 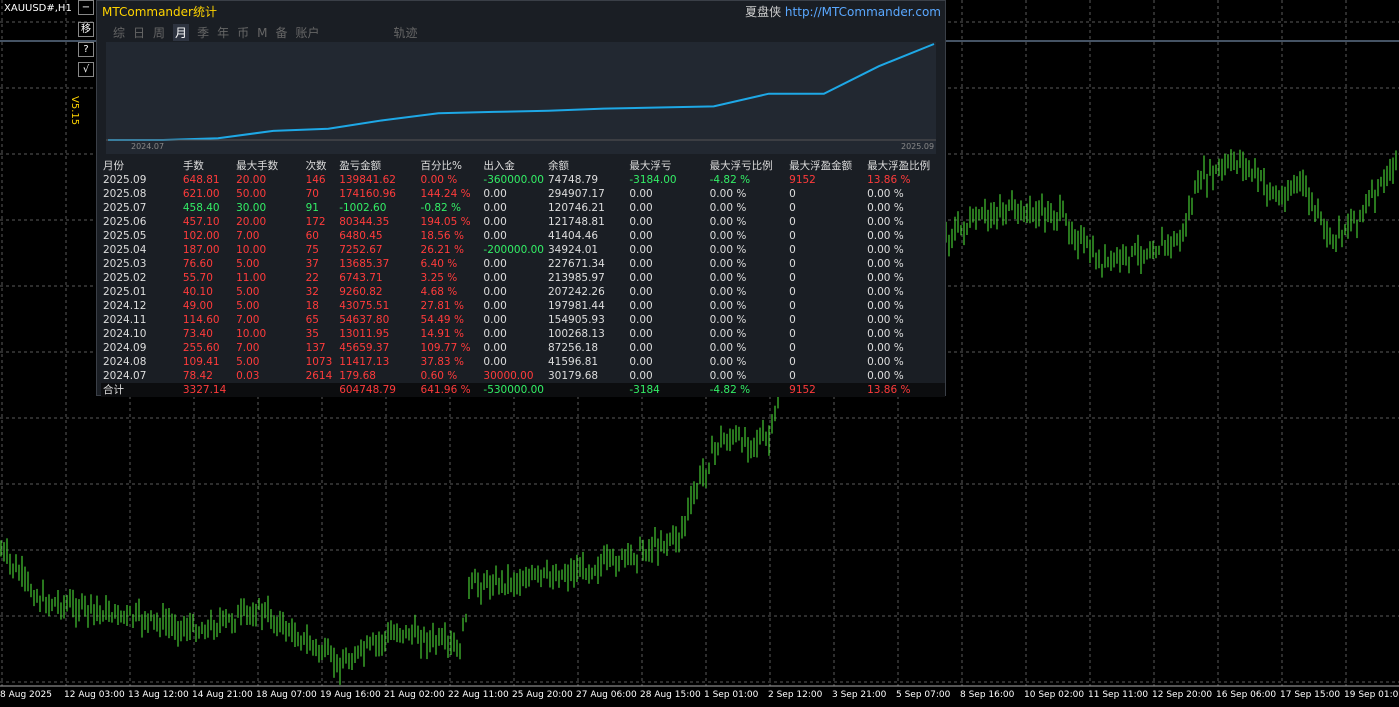 I want to click on total-cell: -3184, so click(x=667, y=390).